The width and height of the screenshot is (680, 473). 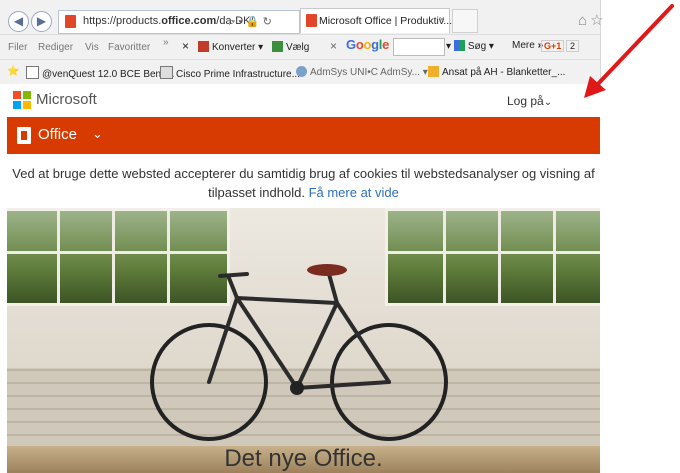 What do you see at coordinates (129, 47) in the screenshot?
I see `menu-favorites: Favoritter` at bounding box center [129, 47].